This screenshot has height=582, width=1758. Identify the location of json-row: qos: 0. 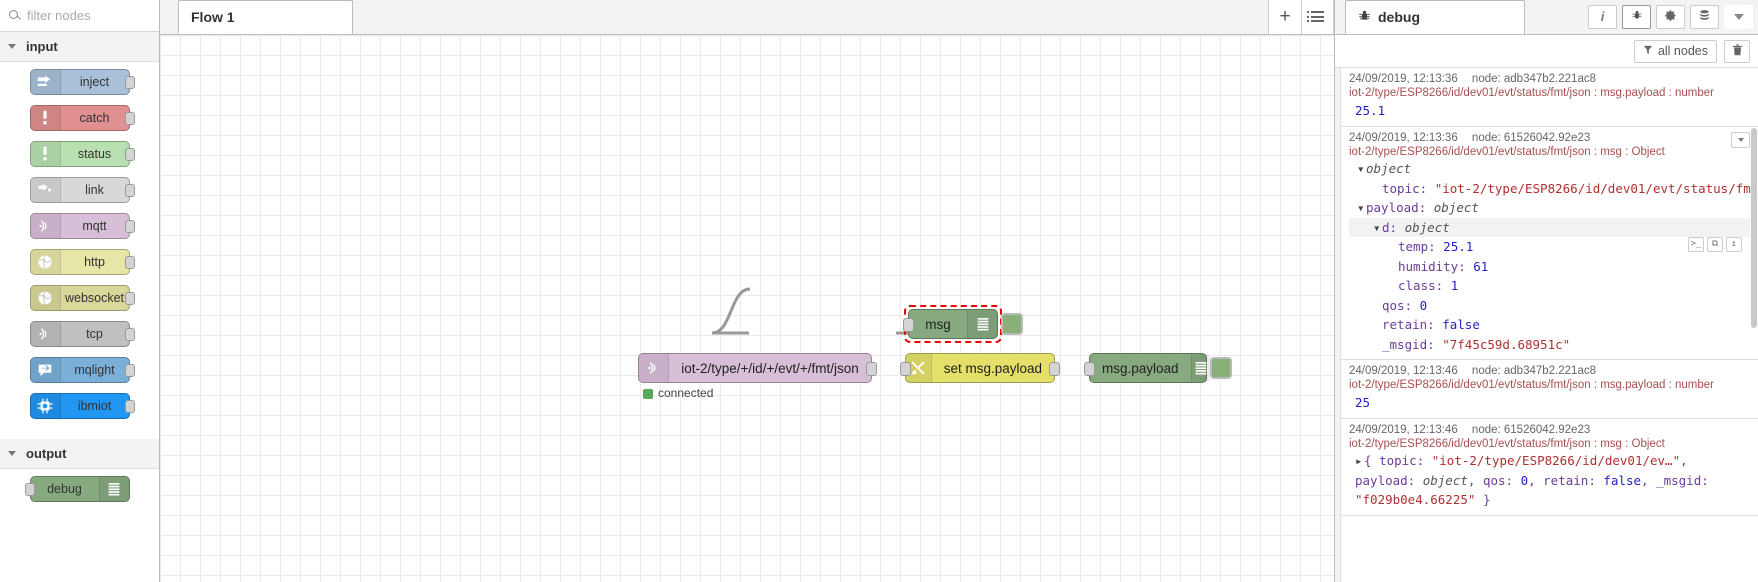
(1549, 306).